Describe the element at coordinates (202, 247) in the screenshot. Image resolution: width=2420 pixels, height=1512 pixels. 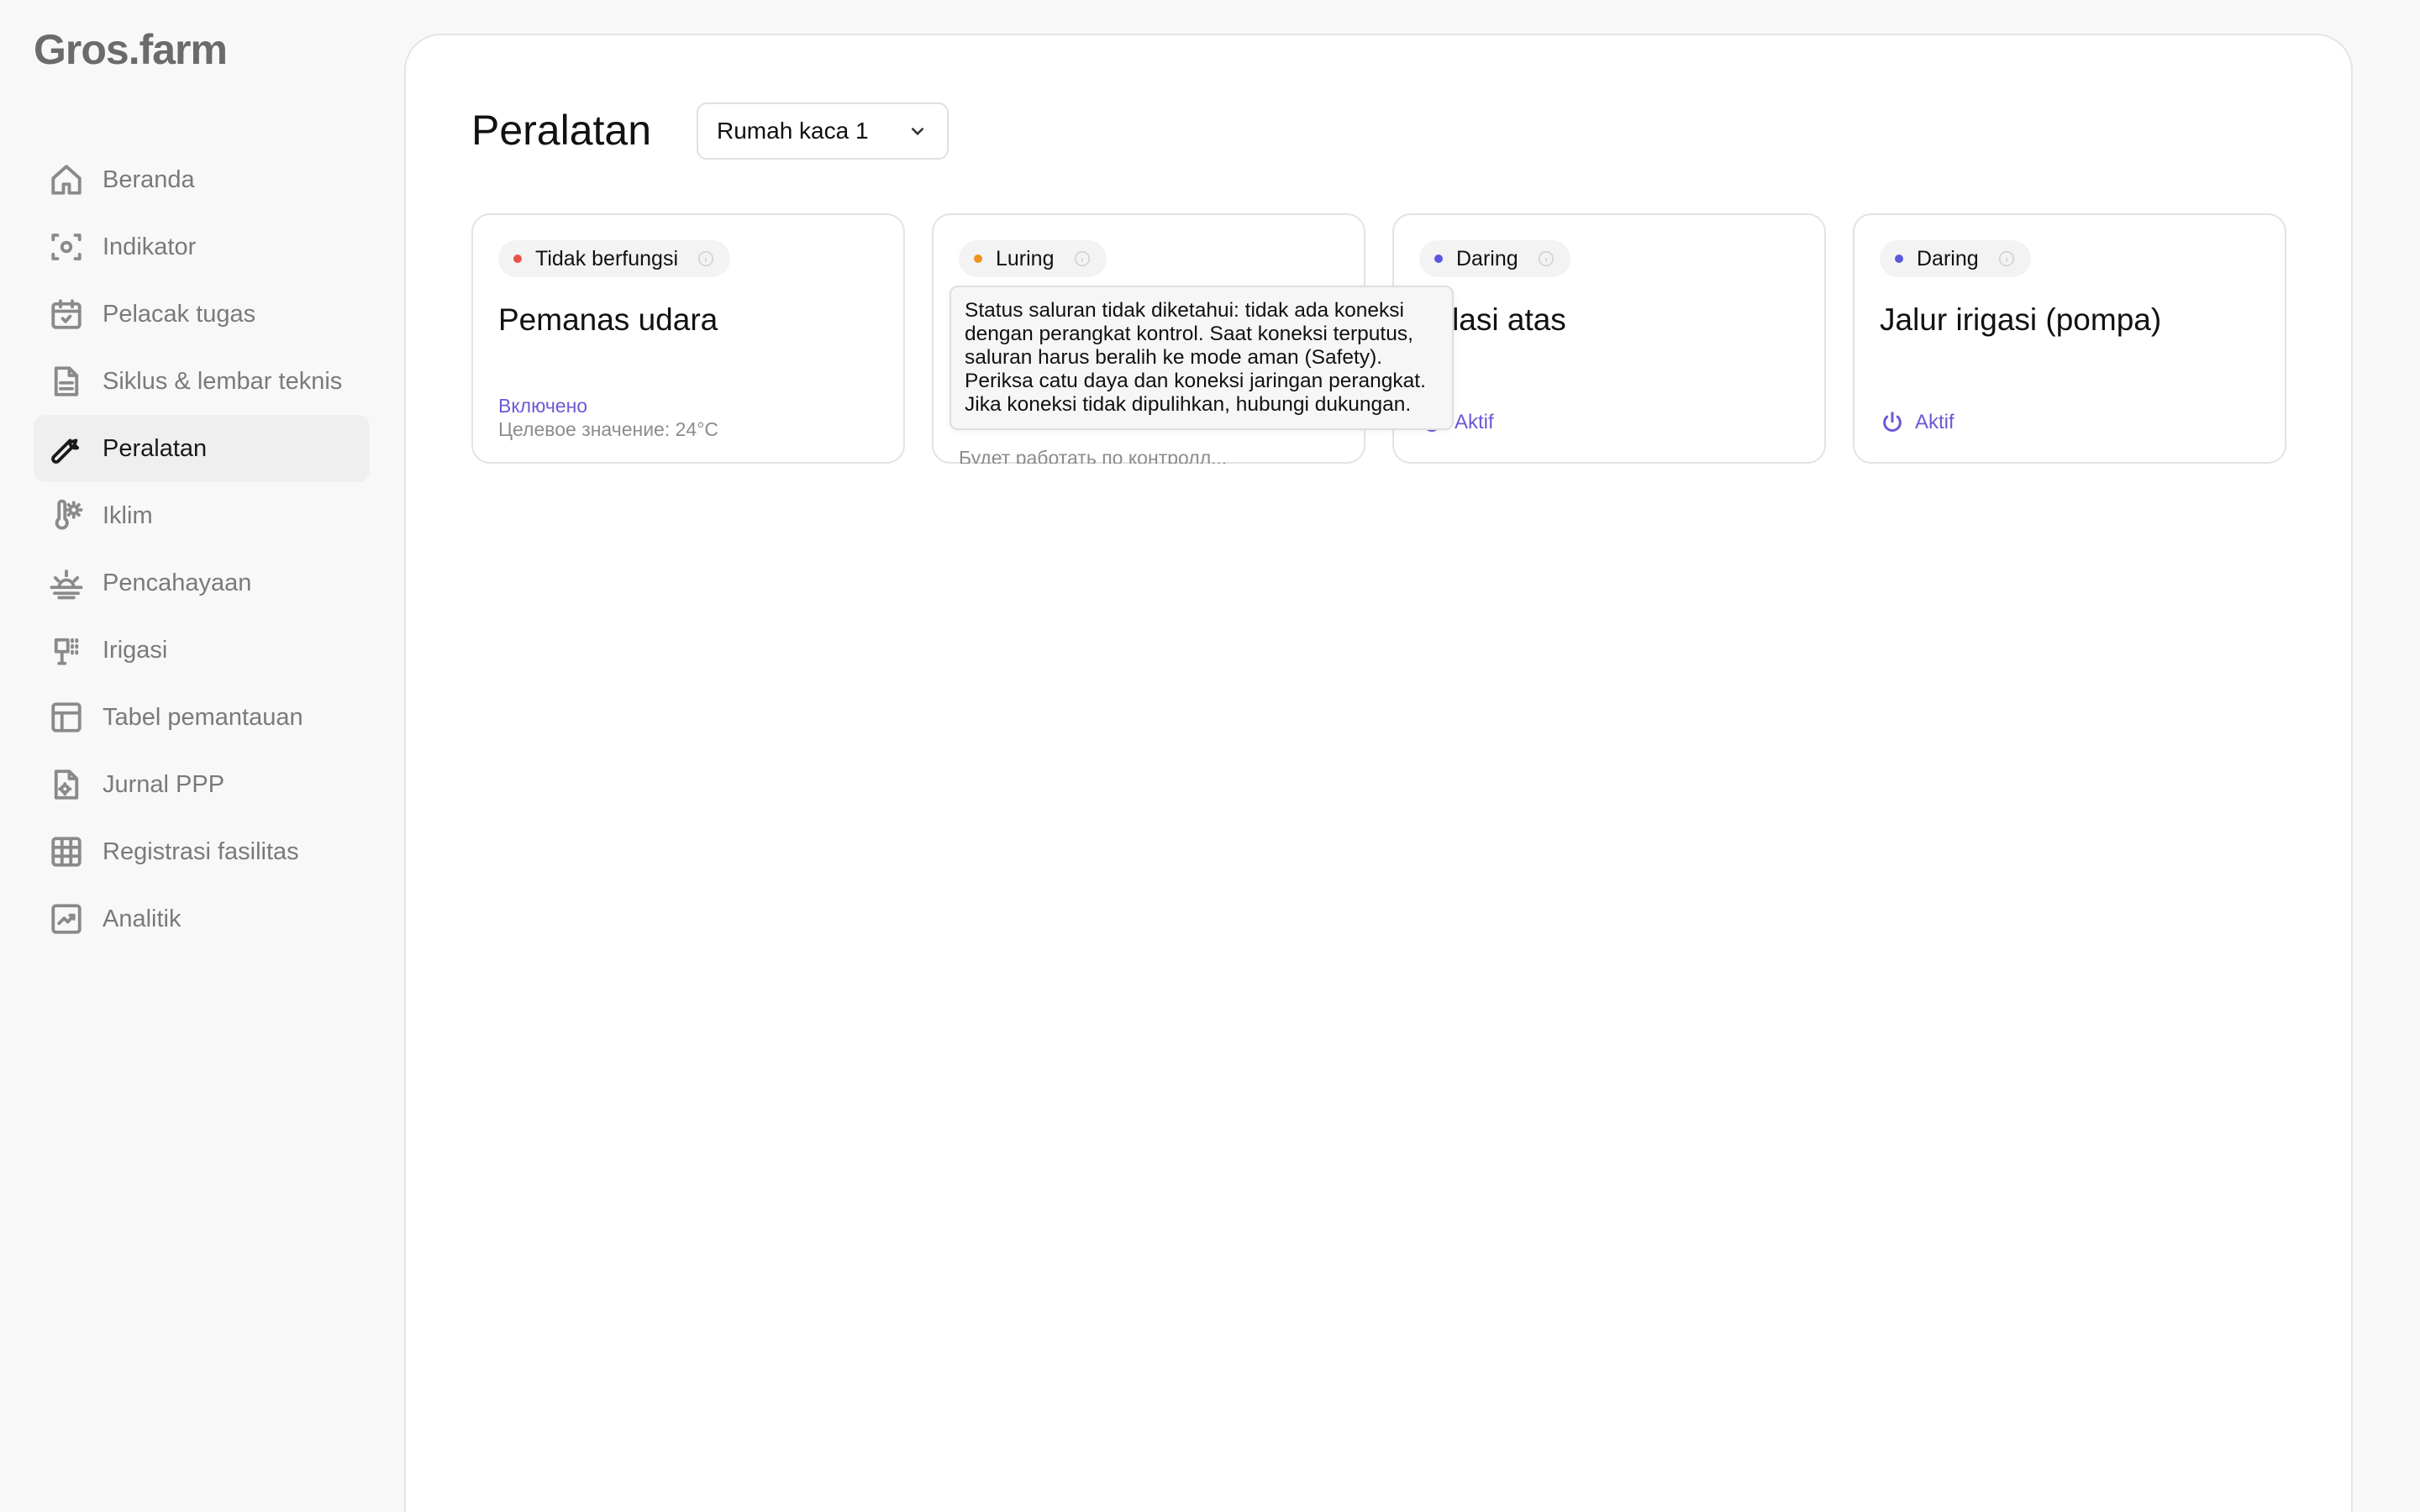
I see `sidebar-item-indikator: Indikator` at that location.